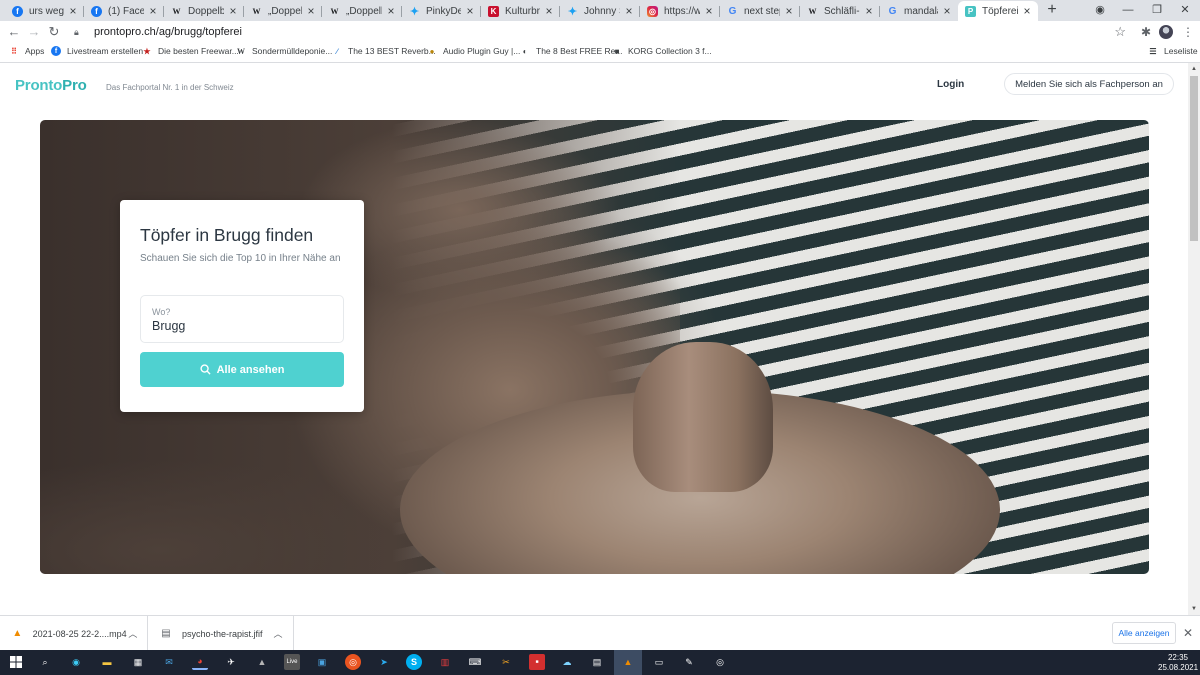 The width and height of the screenshot is (1200, 675). I want to click on tab: KKulturbranc×, so click(520, 11).